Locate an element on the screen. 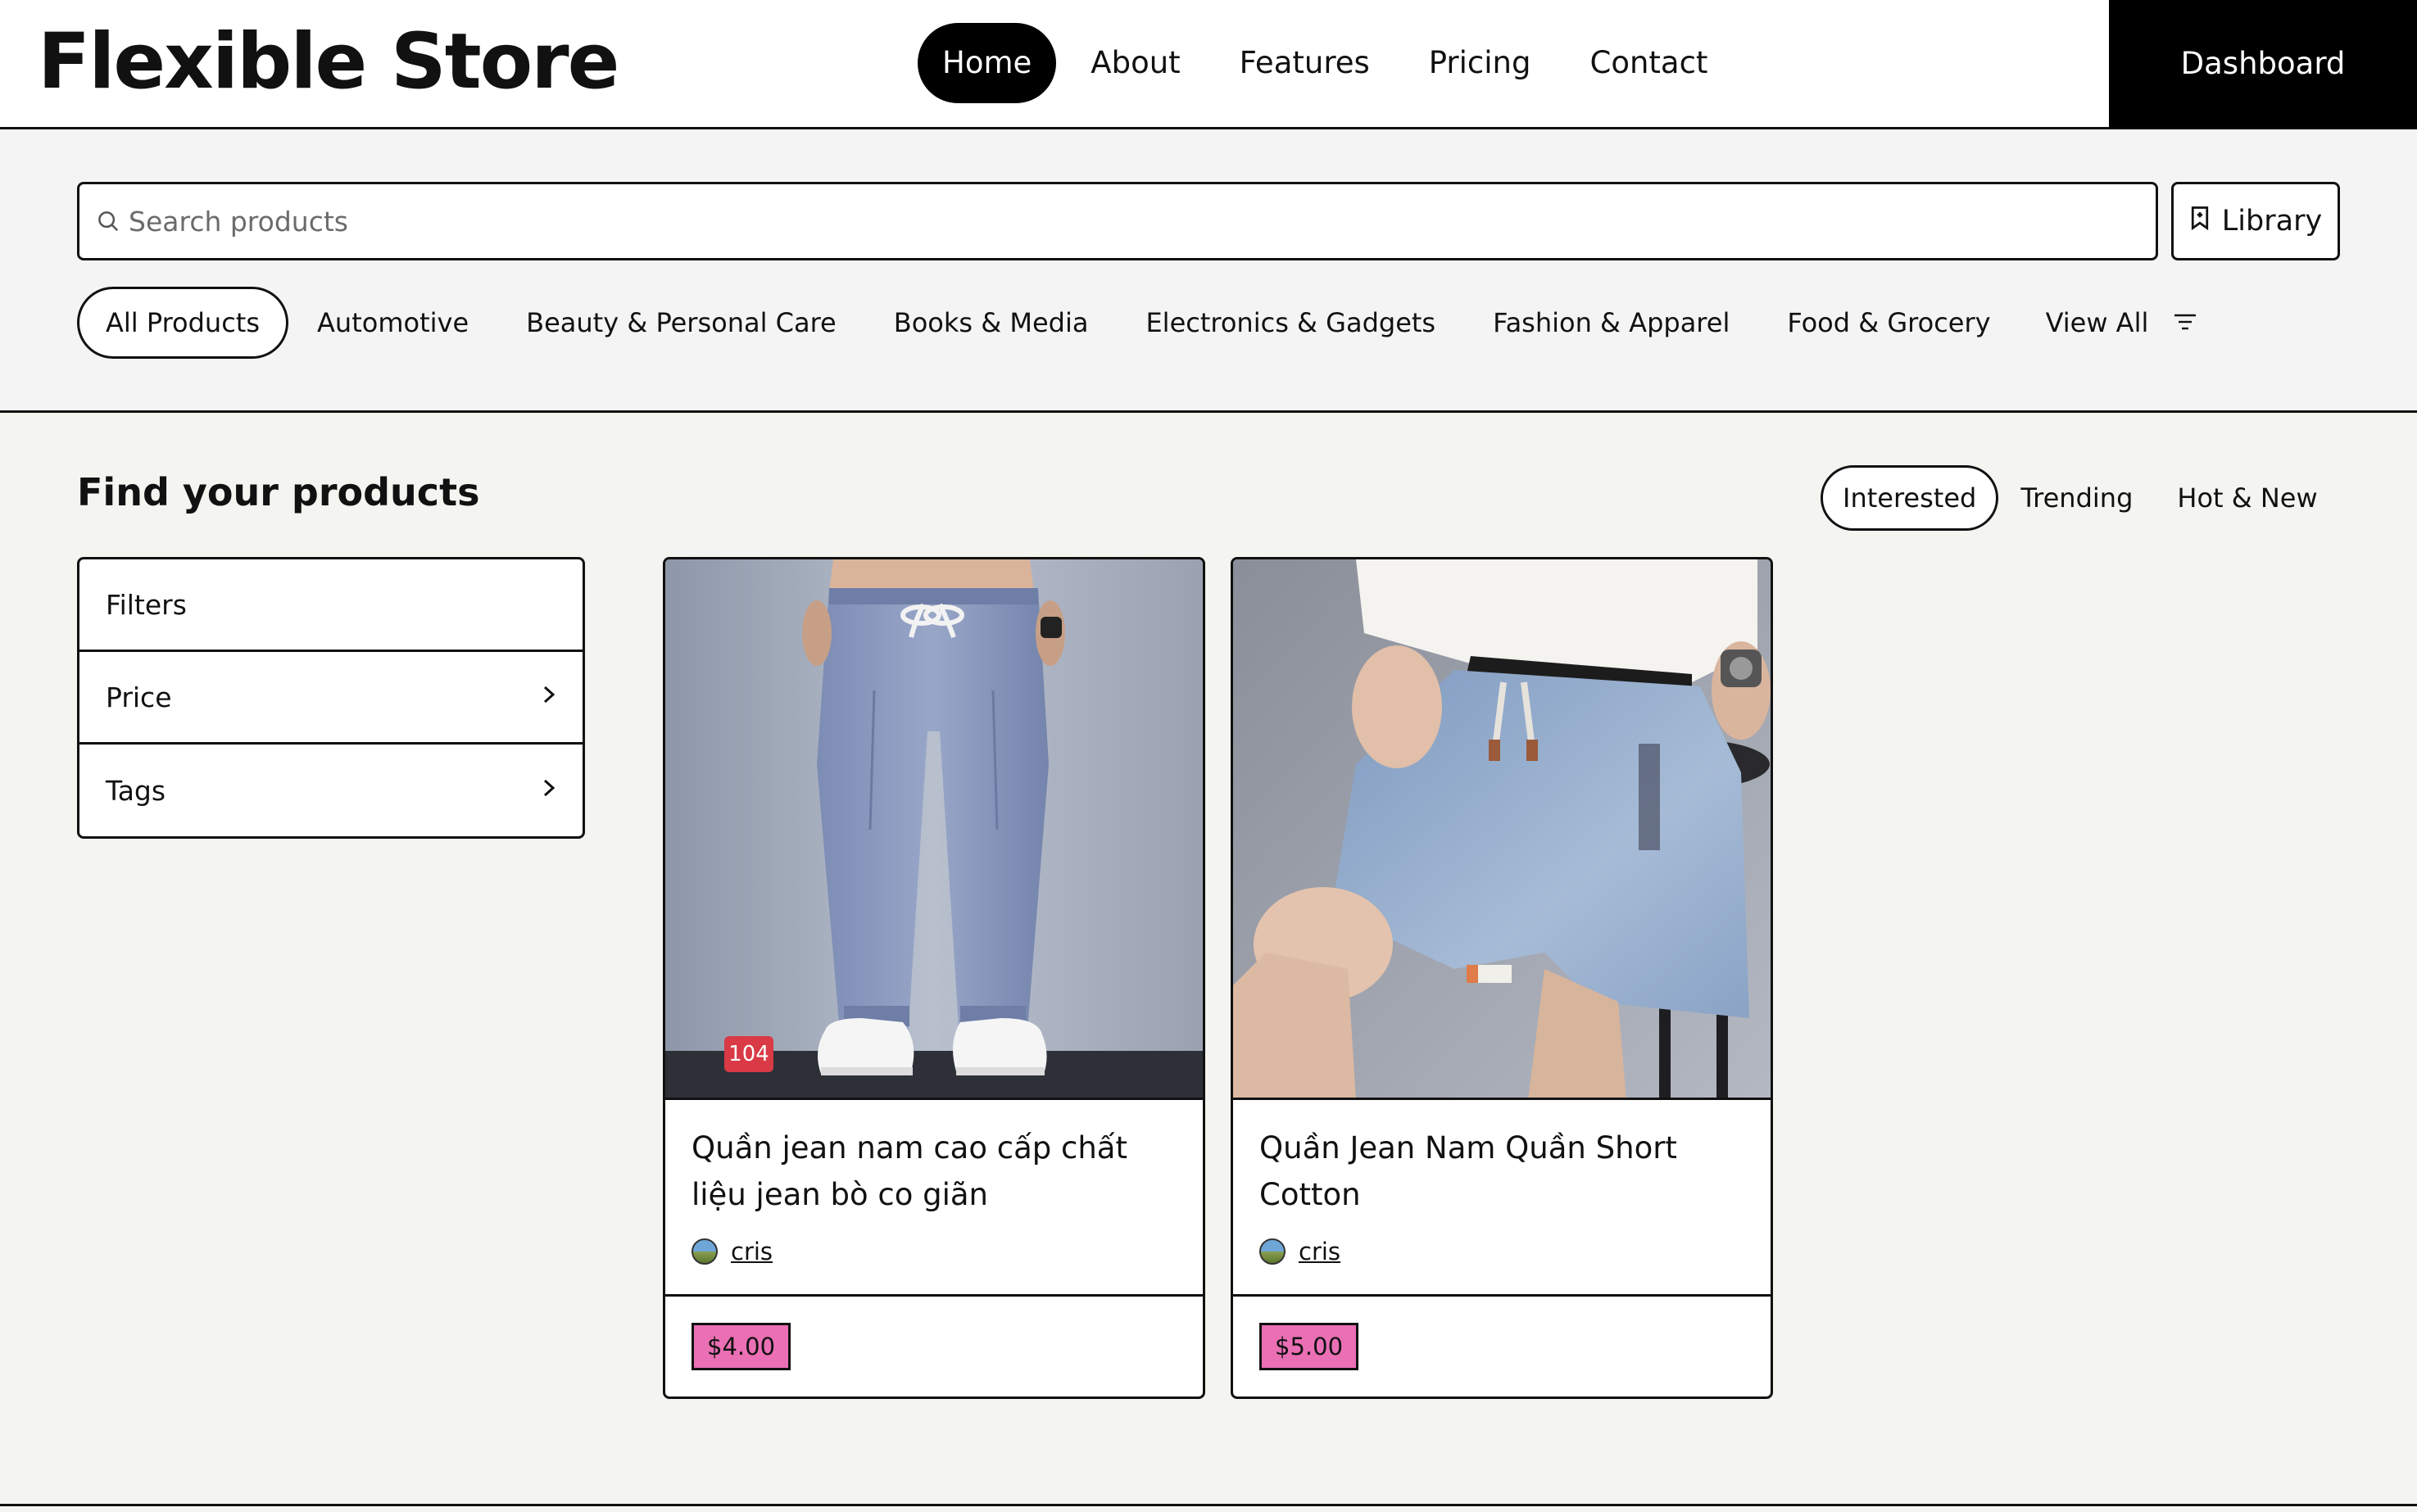 The height and width of the screenshot is (1512, 2417). price-tag: $4.00 is located at coordinates (741, 1346).